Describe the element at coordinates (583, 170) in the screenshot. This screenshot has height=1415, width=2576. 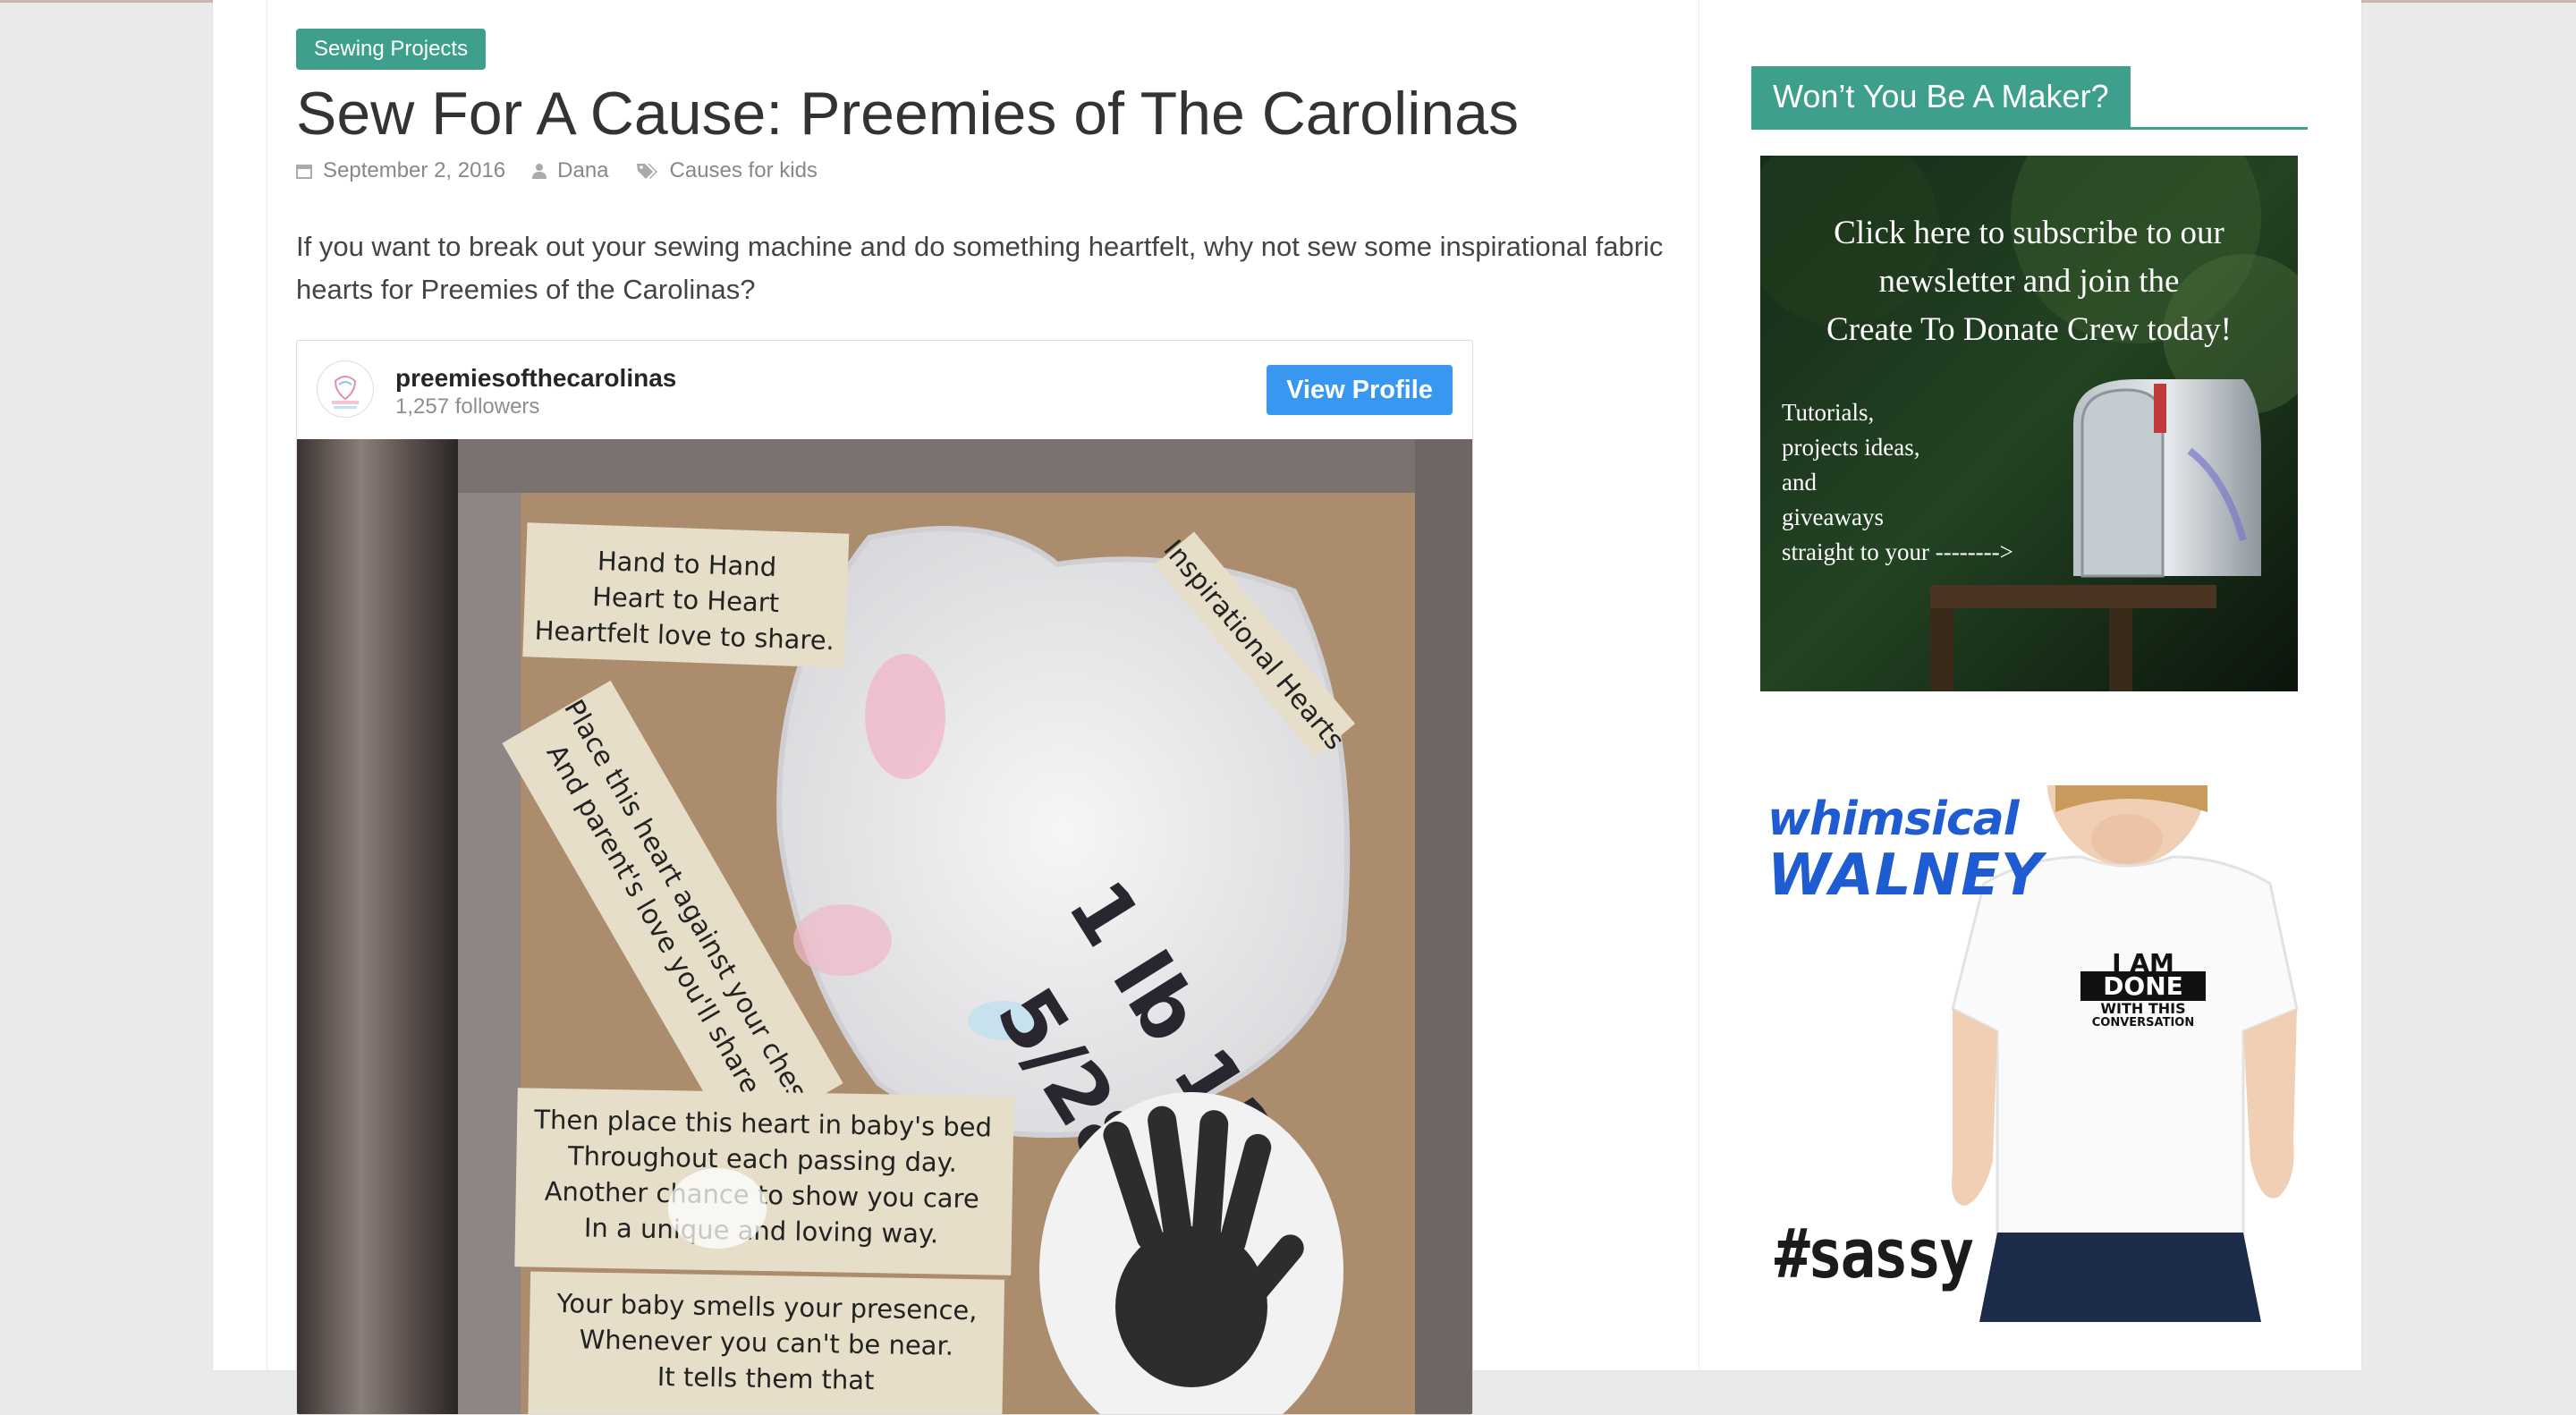
I see `post-author: Dana` at that location.